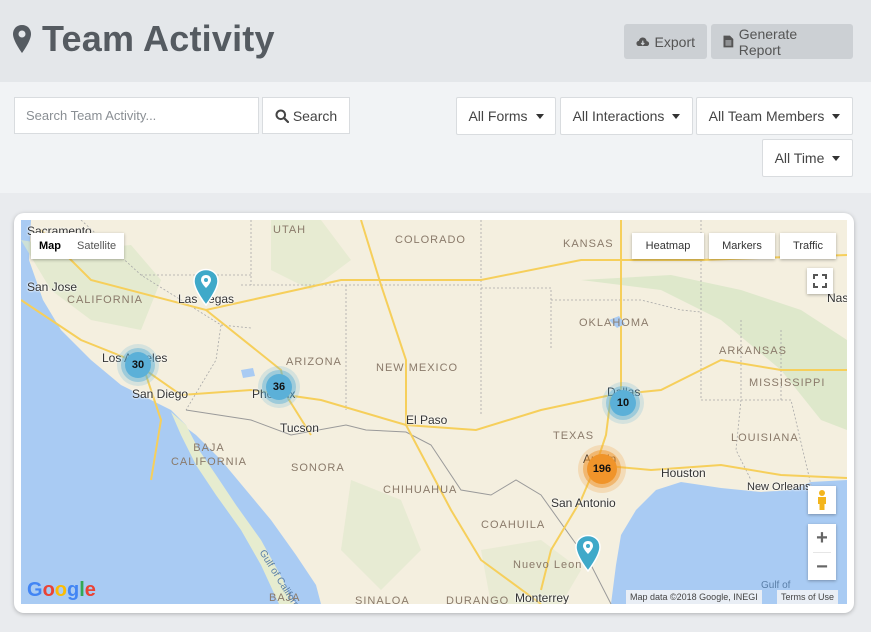 Image resolution: width=871 pixels, height=632 pixels. What do you see at coordinates (574, 436) in the screenshot?
I see `region-label: TEXAS` at bounding box center [574, 436].